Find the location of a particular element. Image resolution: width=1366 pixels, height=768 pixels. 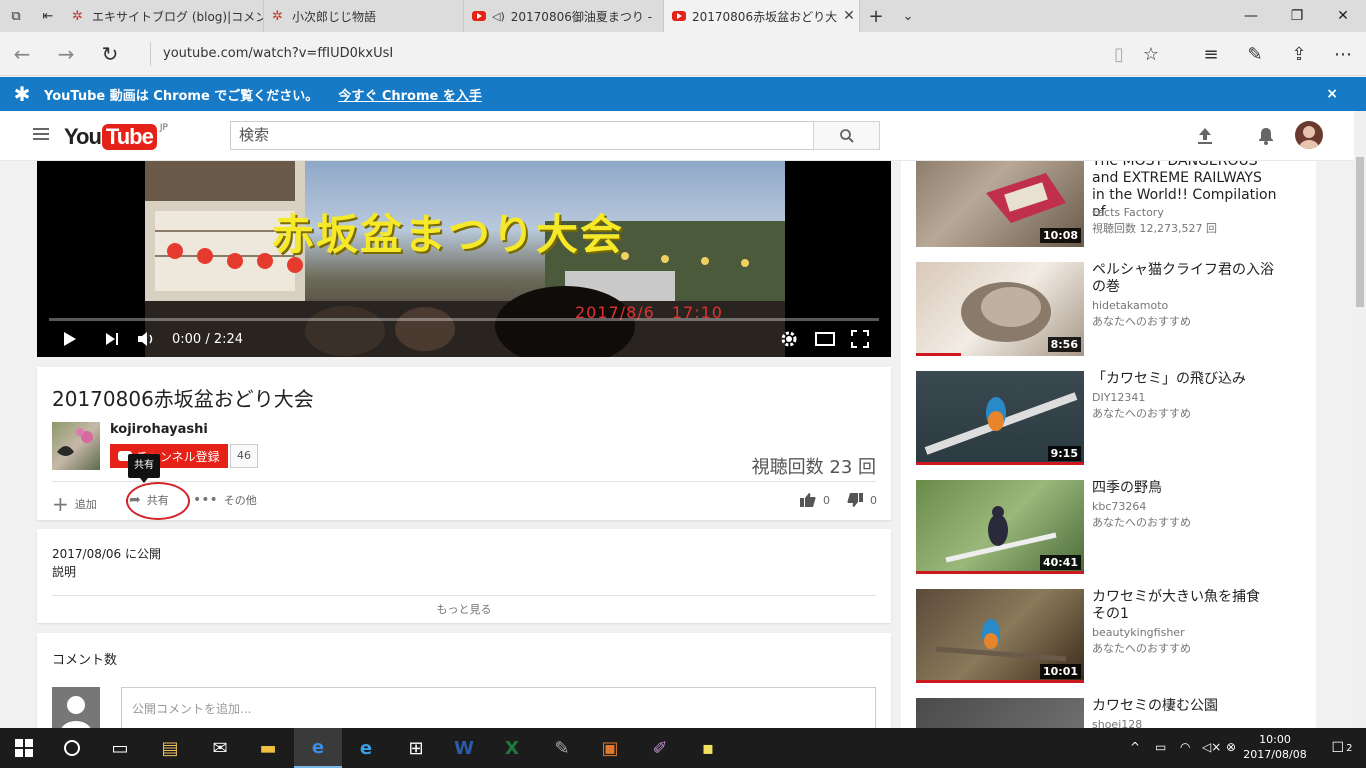

hub-icon: ≡ is located at coordinates (1211, 54).